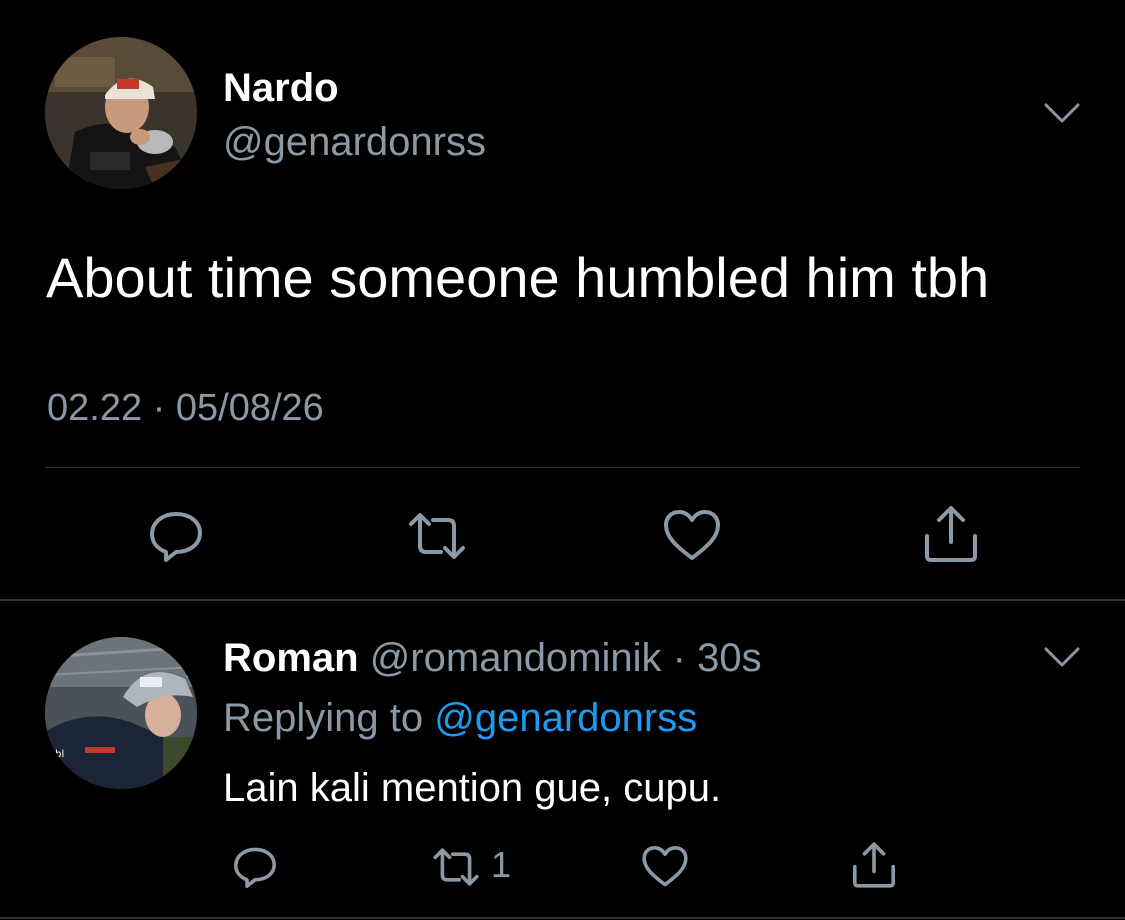 Image resolution: width=1125 pixels, height=920 pixels. Describe the element at coordinates (562, 918) in the screenshot. I see `bottom-divider` at that location.